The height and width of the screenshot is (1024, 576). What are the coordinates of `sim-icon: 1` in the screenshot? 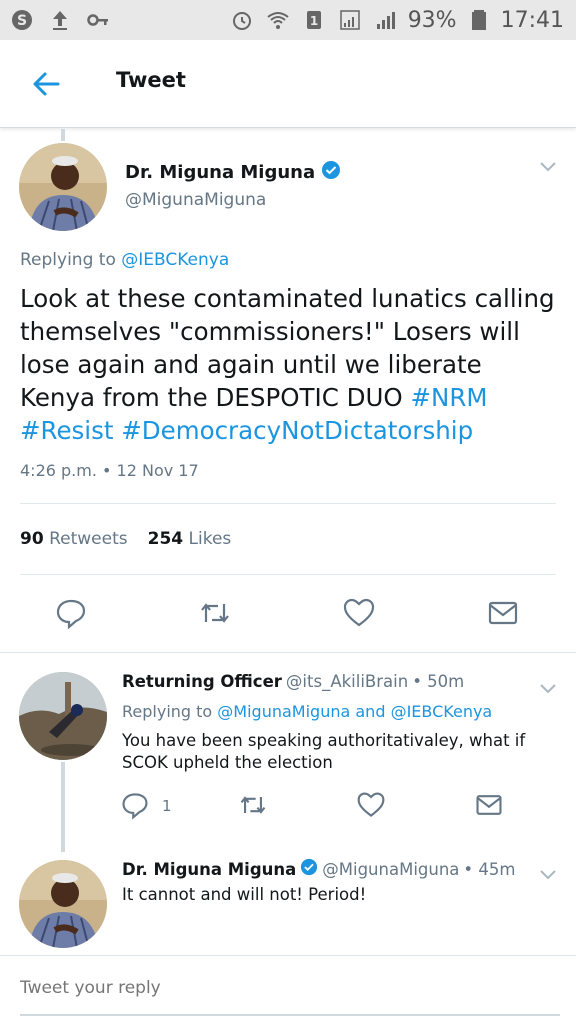 It's located at (314, 20).